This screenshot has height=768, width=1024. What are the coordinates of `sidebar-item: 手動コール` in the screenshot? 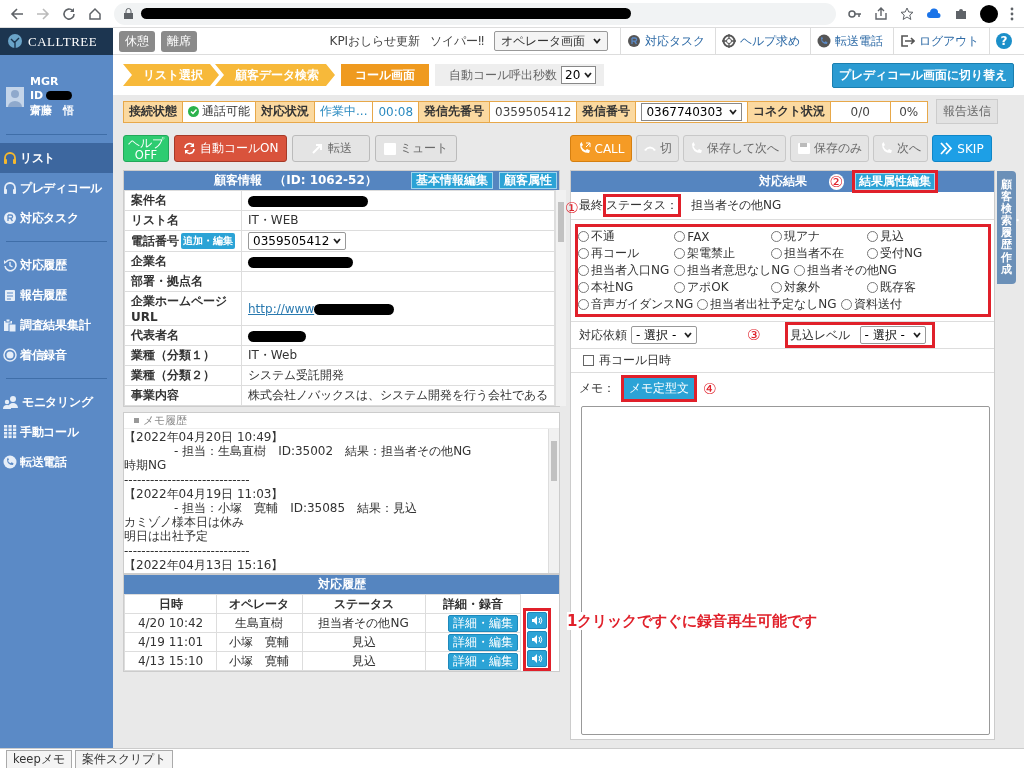 It's located at (56, 432).